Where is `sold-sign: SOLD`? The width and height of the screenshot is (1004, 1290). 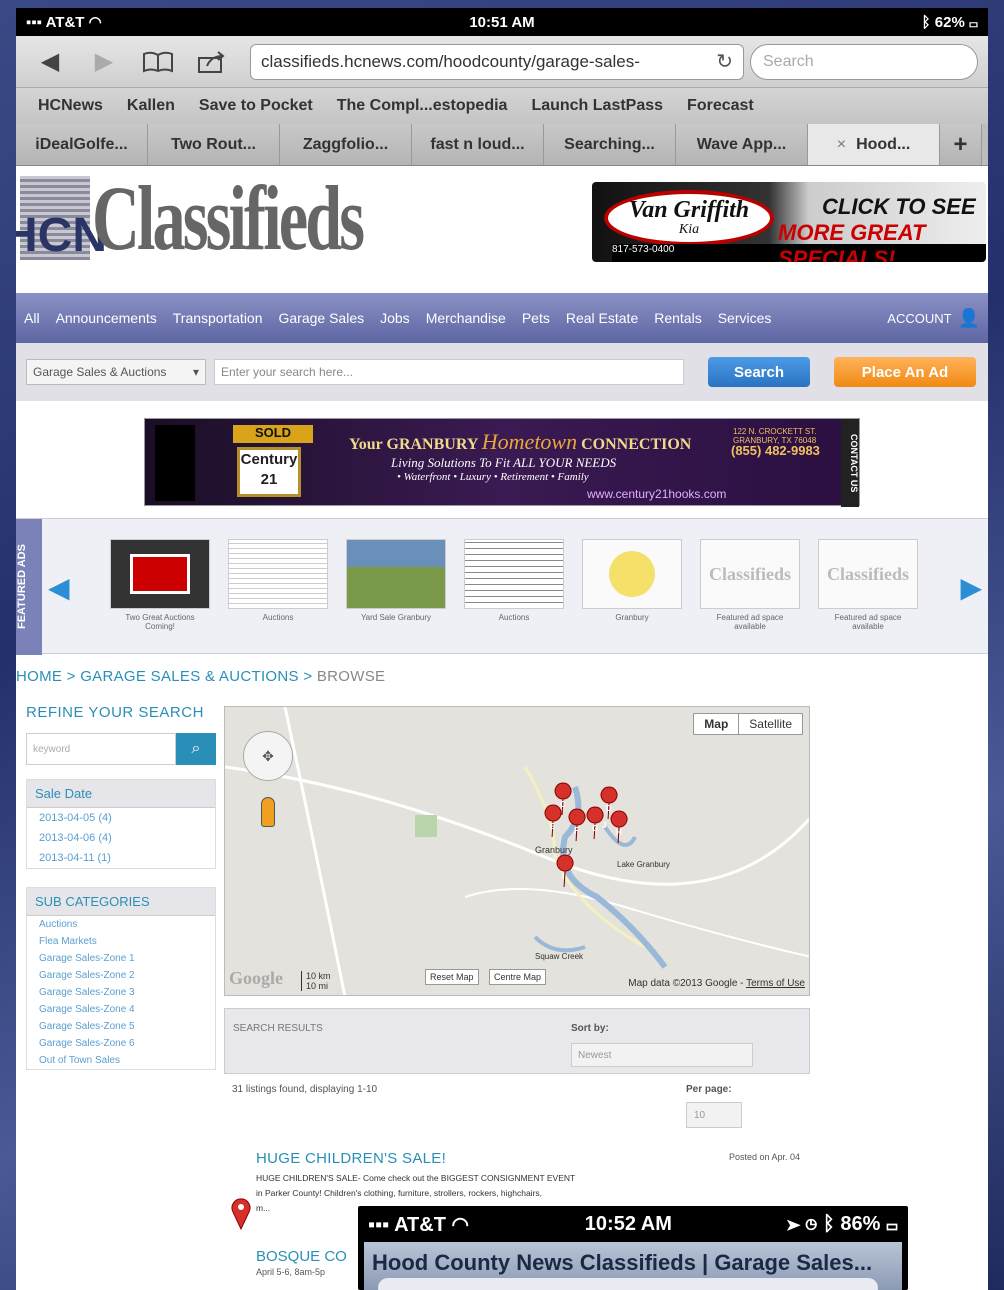
sold-sign: SOLD is located at coordinates (273, 434).